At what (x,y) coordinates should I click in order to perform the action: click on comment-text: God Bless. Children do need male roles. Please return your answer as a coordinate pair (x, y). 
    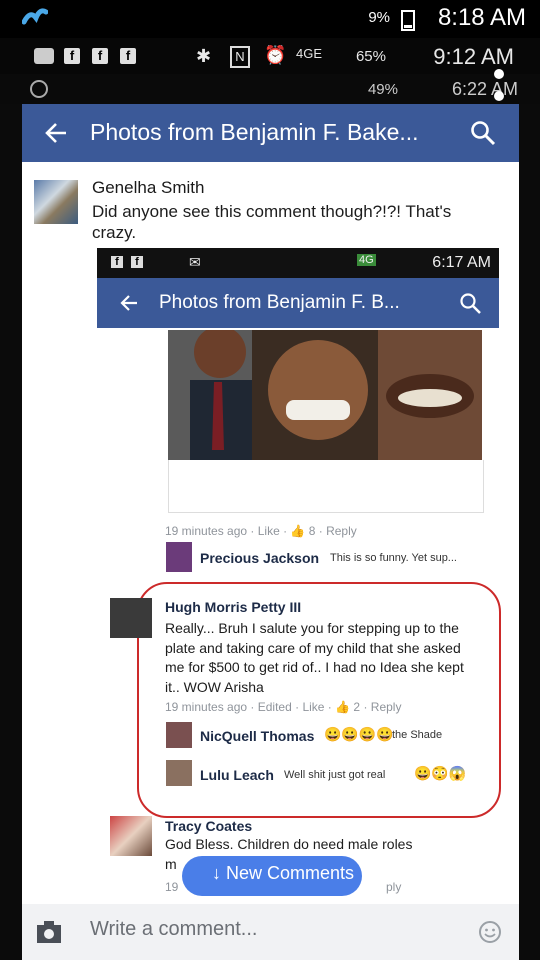
    Looking at the image, I should click on (289, 844).